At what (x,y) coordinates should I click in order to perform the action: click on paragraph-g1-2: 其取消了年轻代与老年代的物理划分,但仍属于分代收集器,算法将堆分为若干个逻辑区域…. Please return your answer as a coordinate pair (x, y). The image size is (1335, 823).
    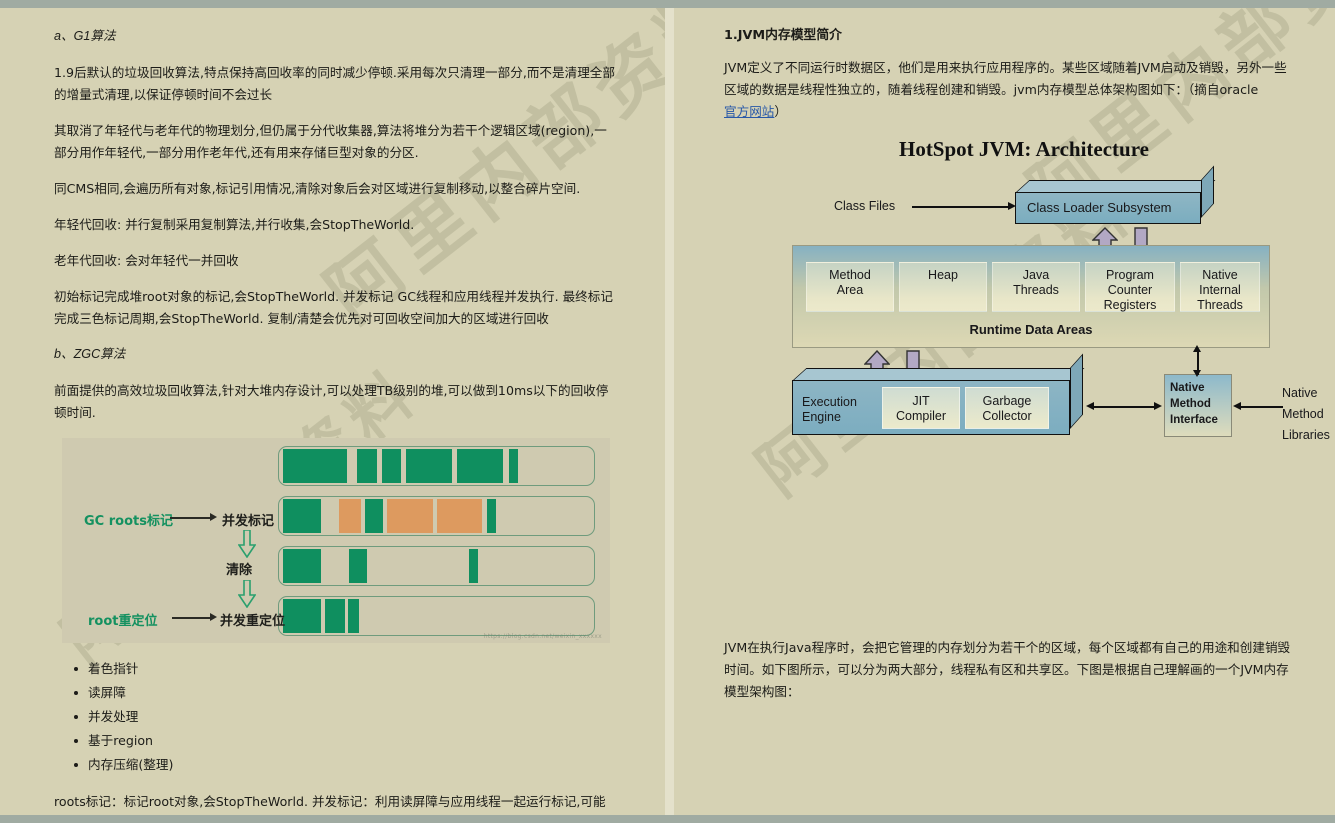
    Looking at the image, I should click on (330, 141).